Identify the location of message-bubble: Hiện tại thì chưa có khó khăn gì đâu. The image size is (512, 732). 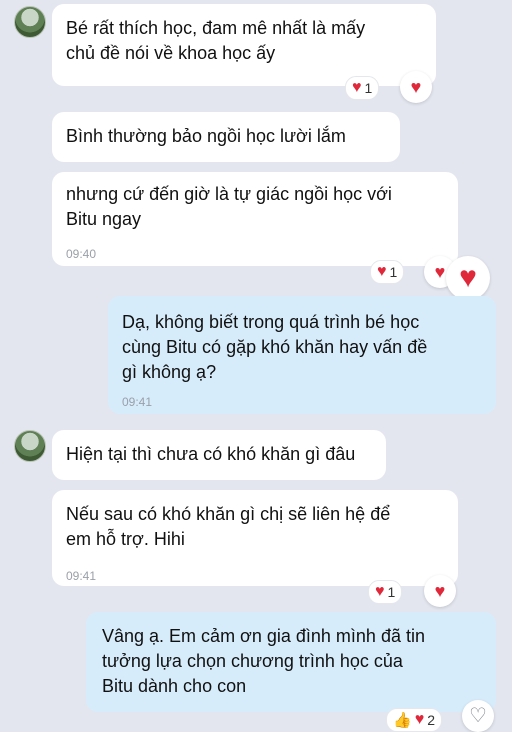
(219, 455).